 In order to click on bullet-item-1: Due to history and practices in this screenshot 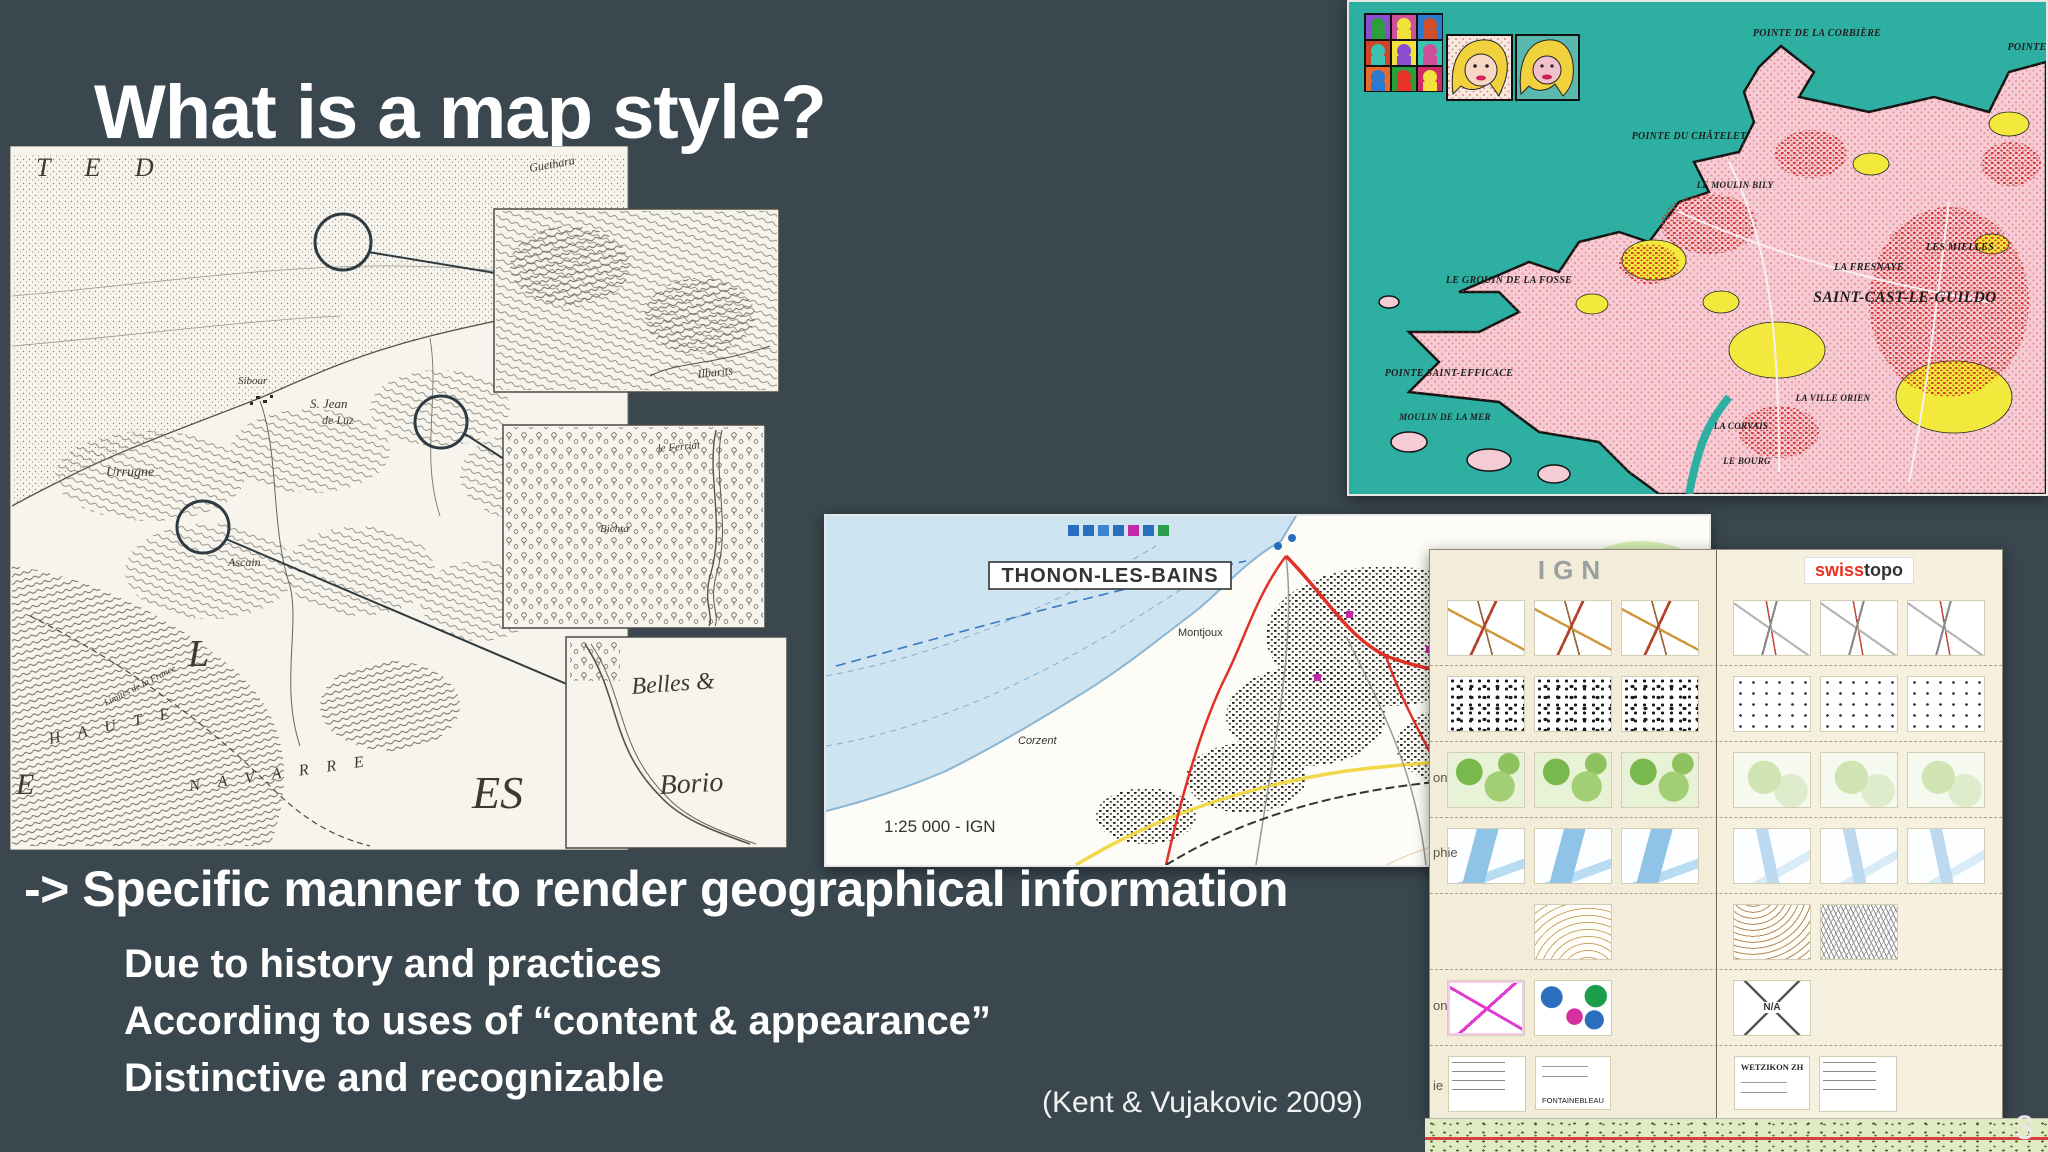, I will do `click(393, 964)`.